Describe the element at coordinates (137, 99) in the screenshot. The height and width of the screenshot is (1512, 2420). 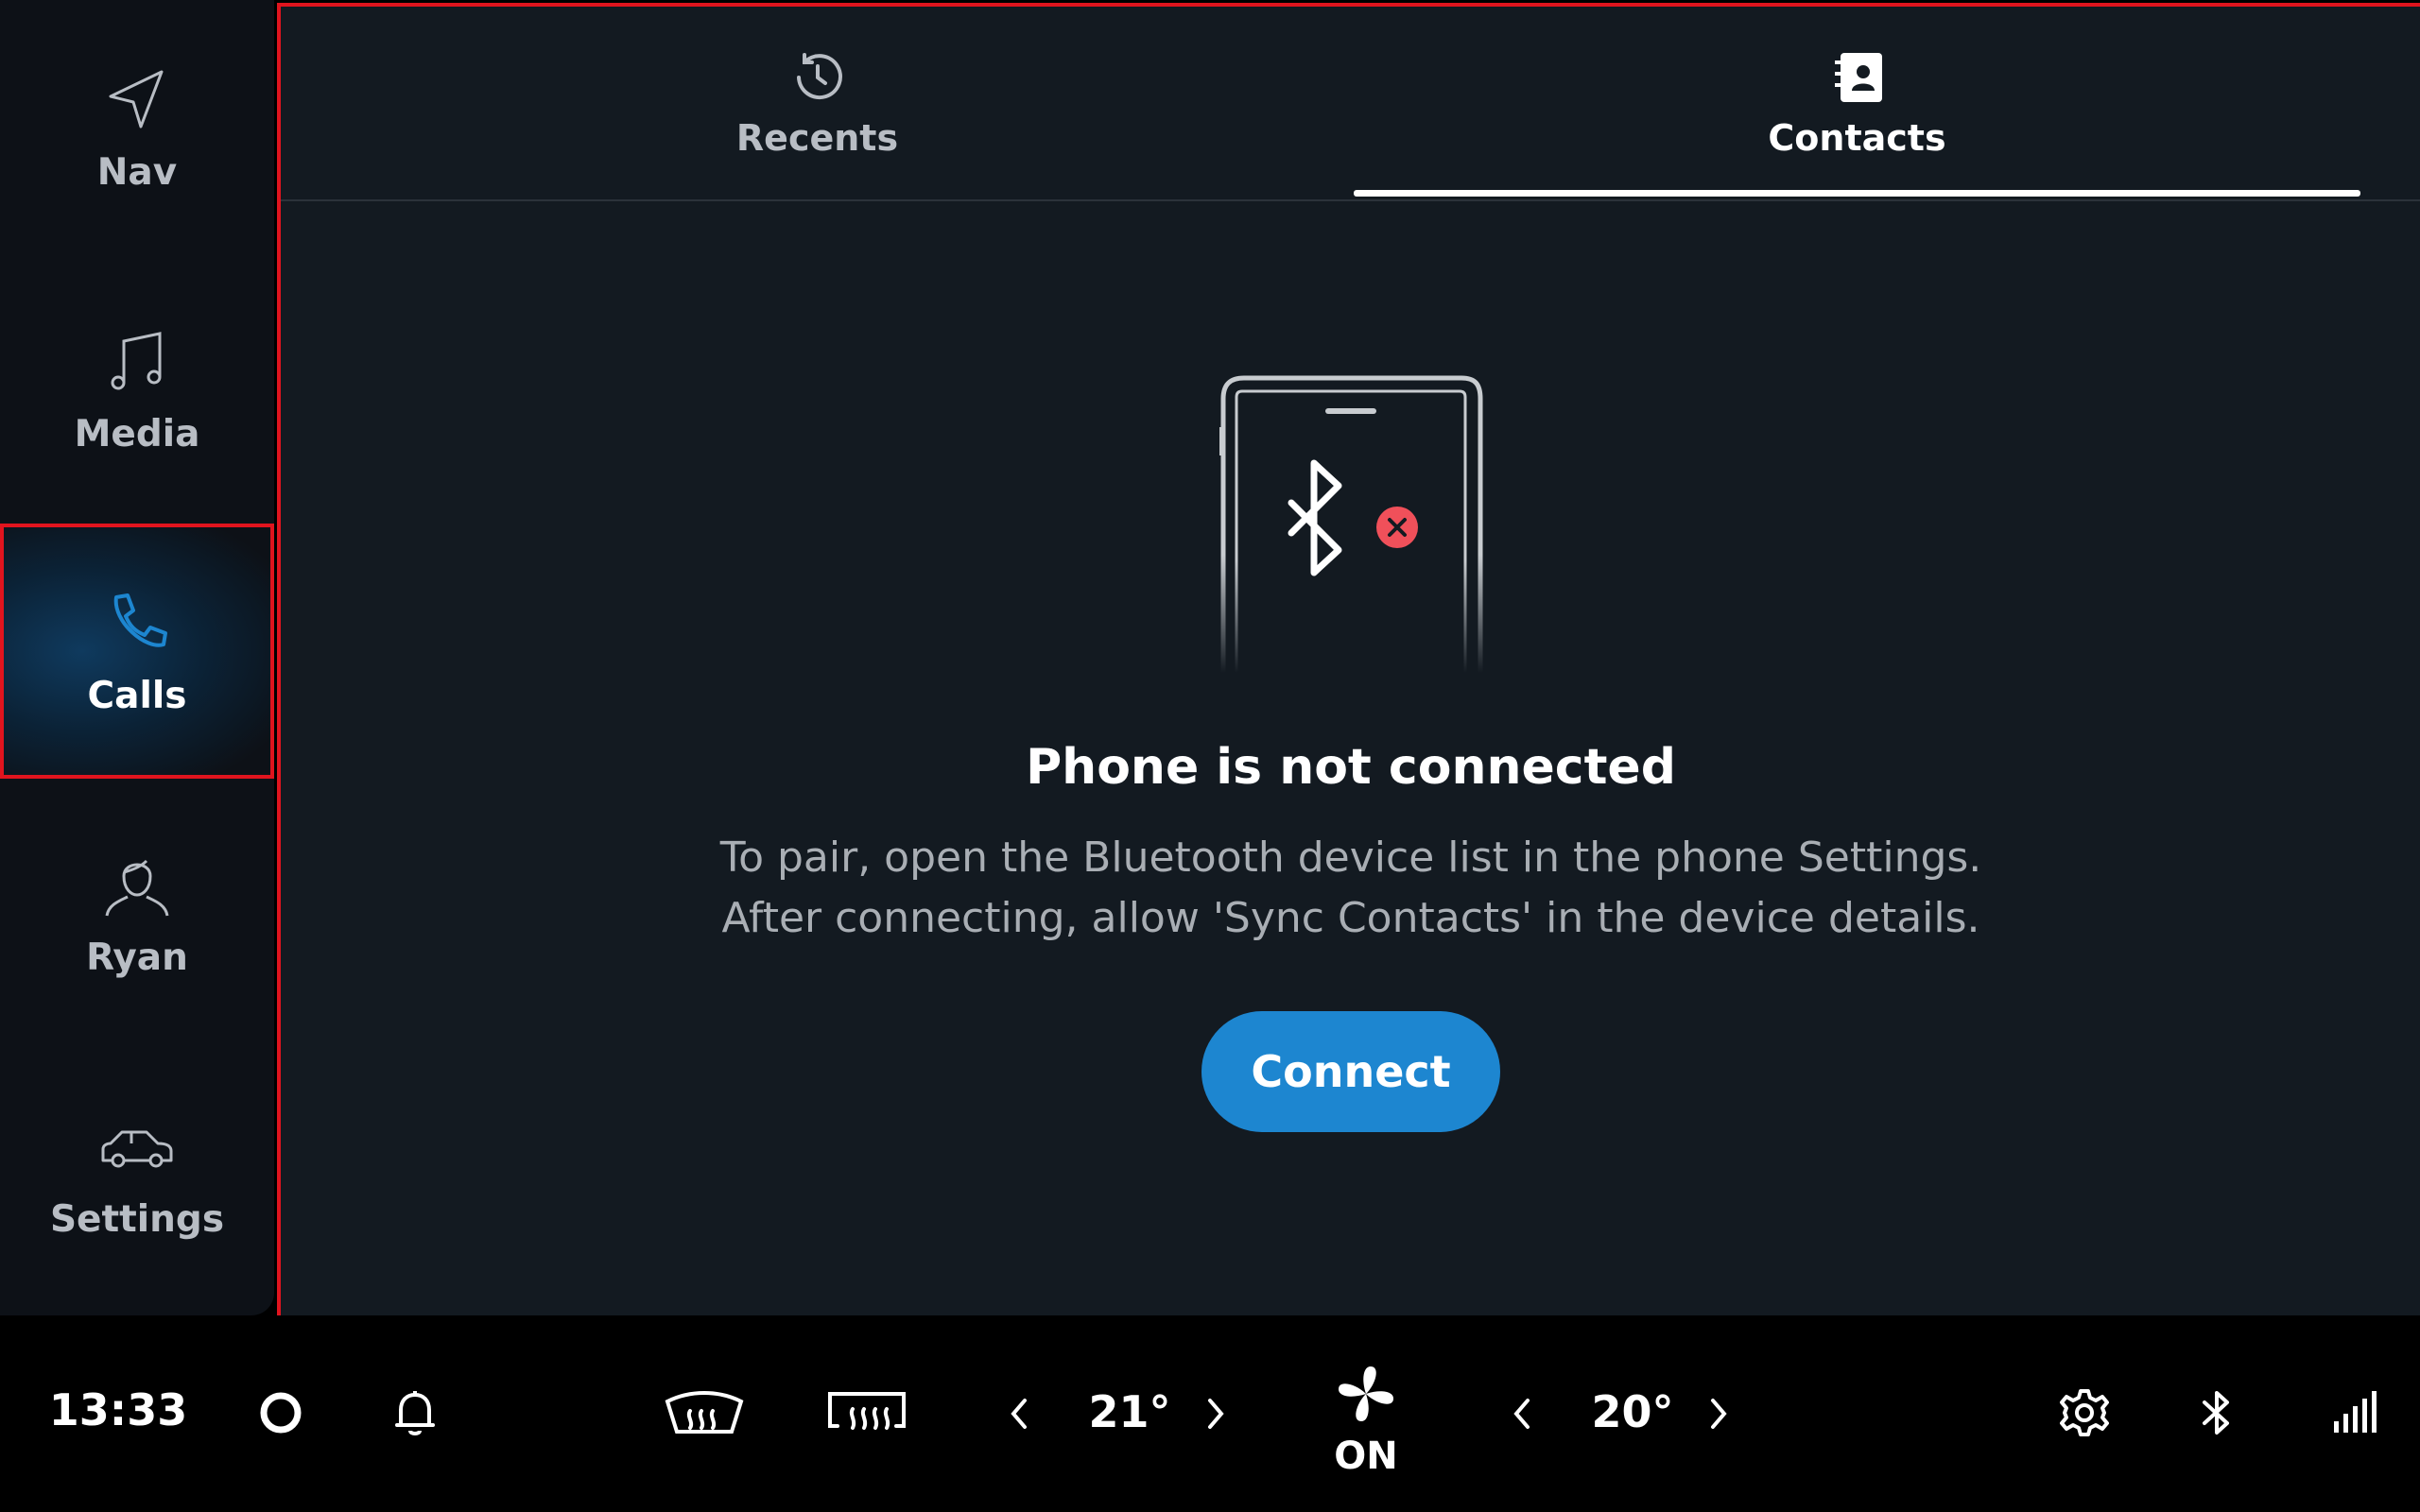
I see `navigation-arrow-icon` at that location.